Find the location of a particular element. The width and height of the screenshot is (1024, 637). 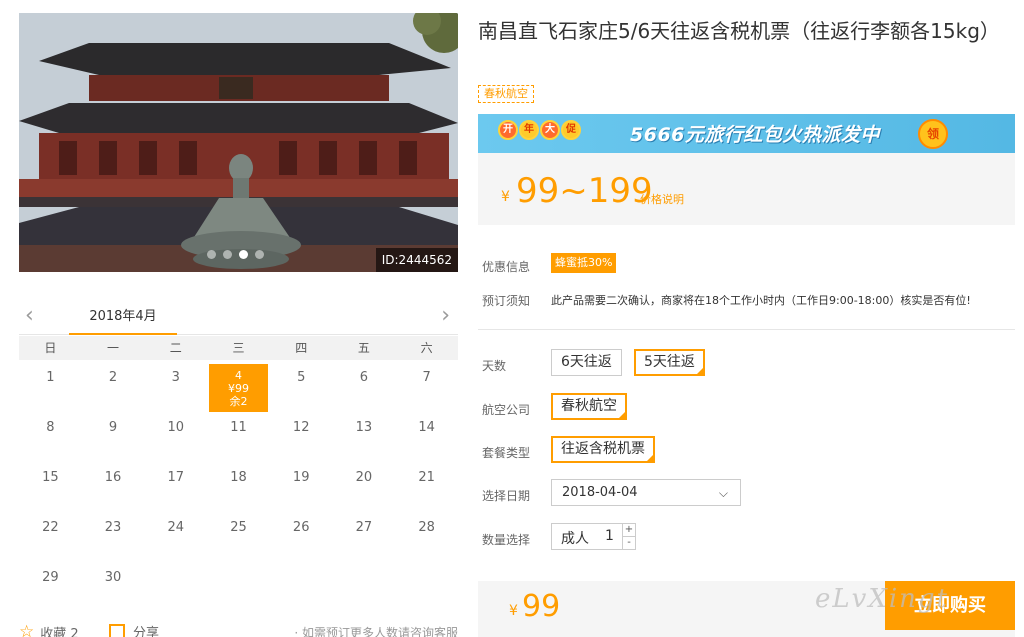

calendar-day: 26 is located at coordinates (301, 527).